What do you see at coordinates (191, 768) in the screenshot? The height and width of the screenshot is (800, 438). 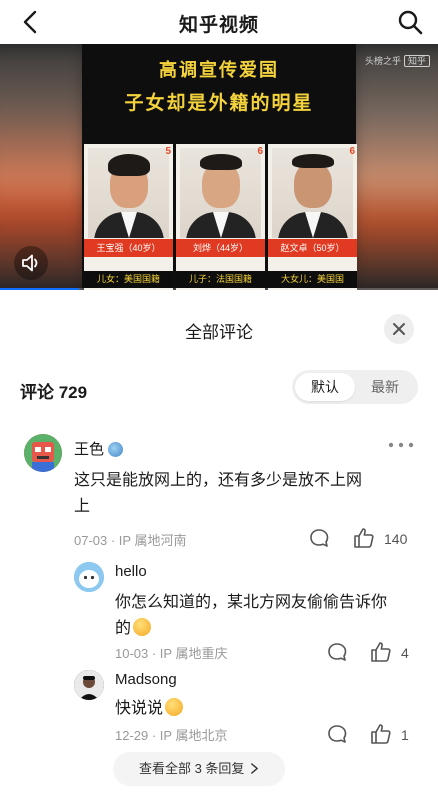 I see `view-all-replies-label: 查看全部 3 条回复` at bounding box center [191, 768].